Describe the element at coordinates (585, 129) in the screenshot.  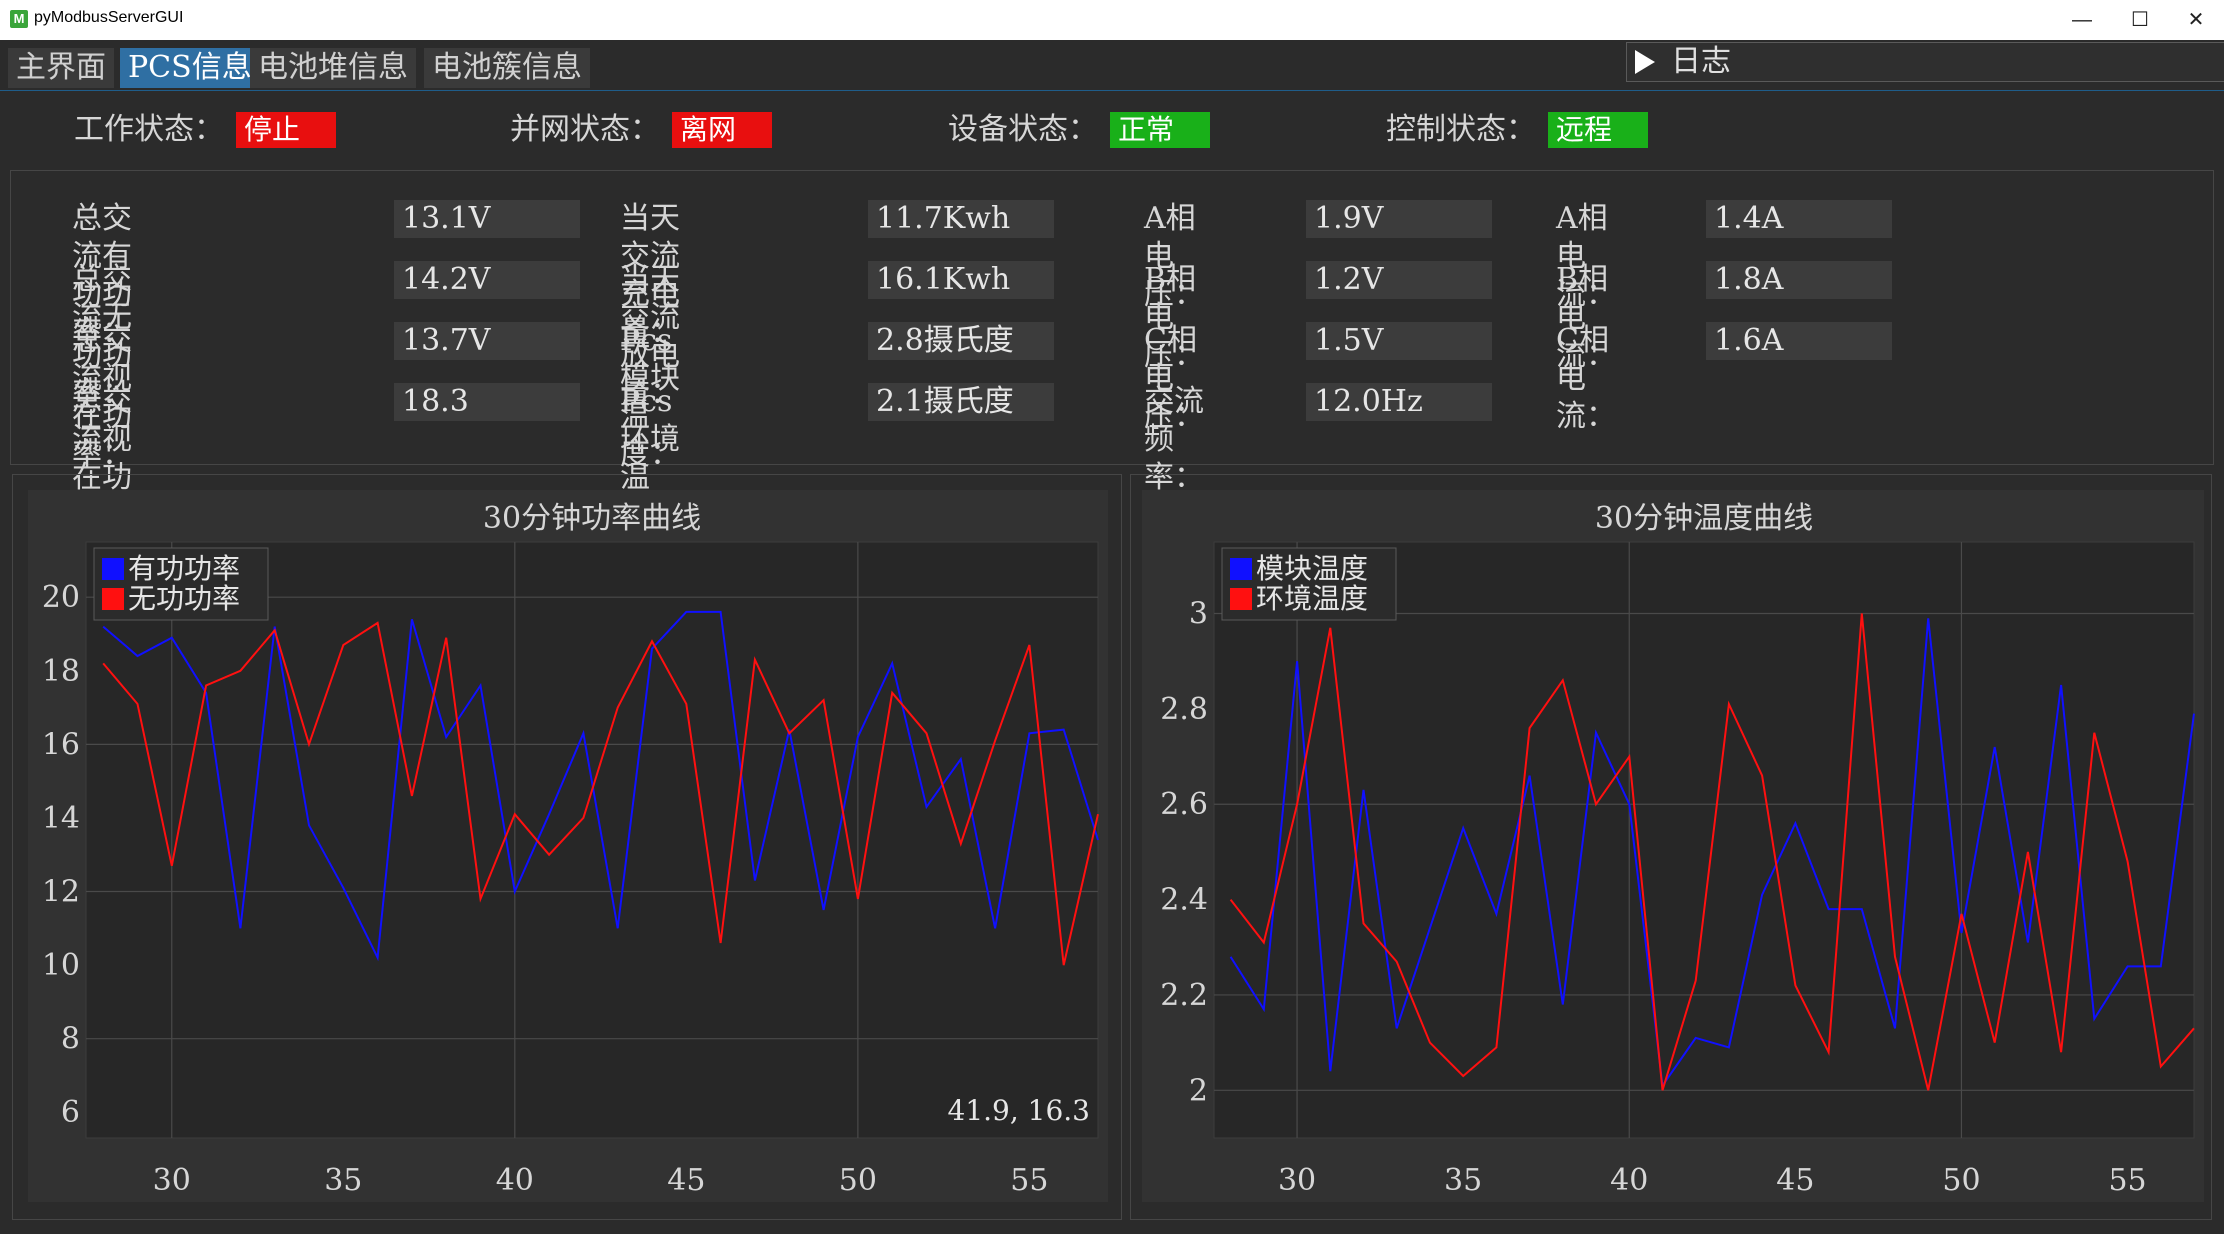
I see `grid-status-label: 并网状态：` at that location.